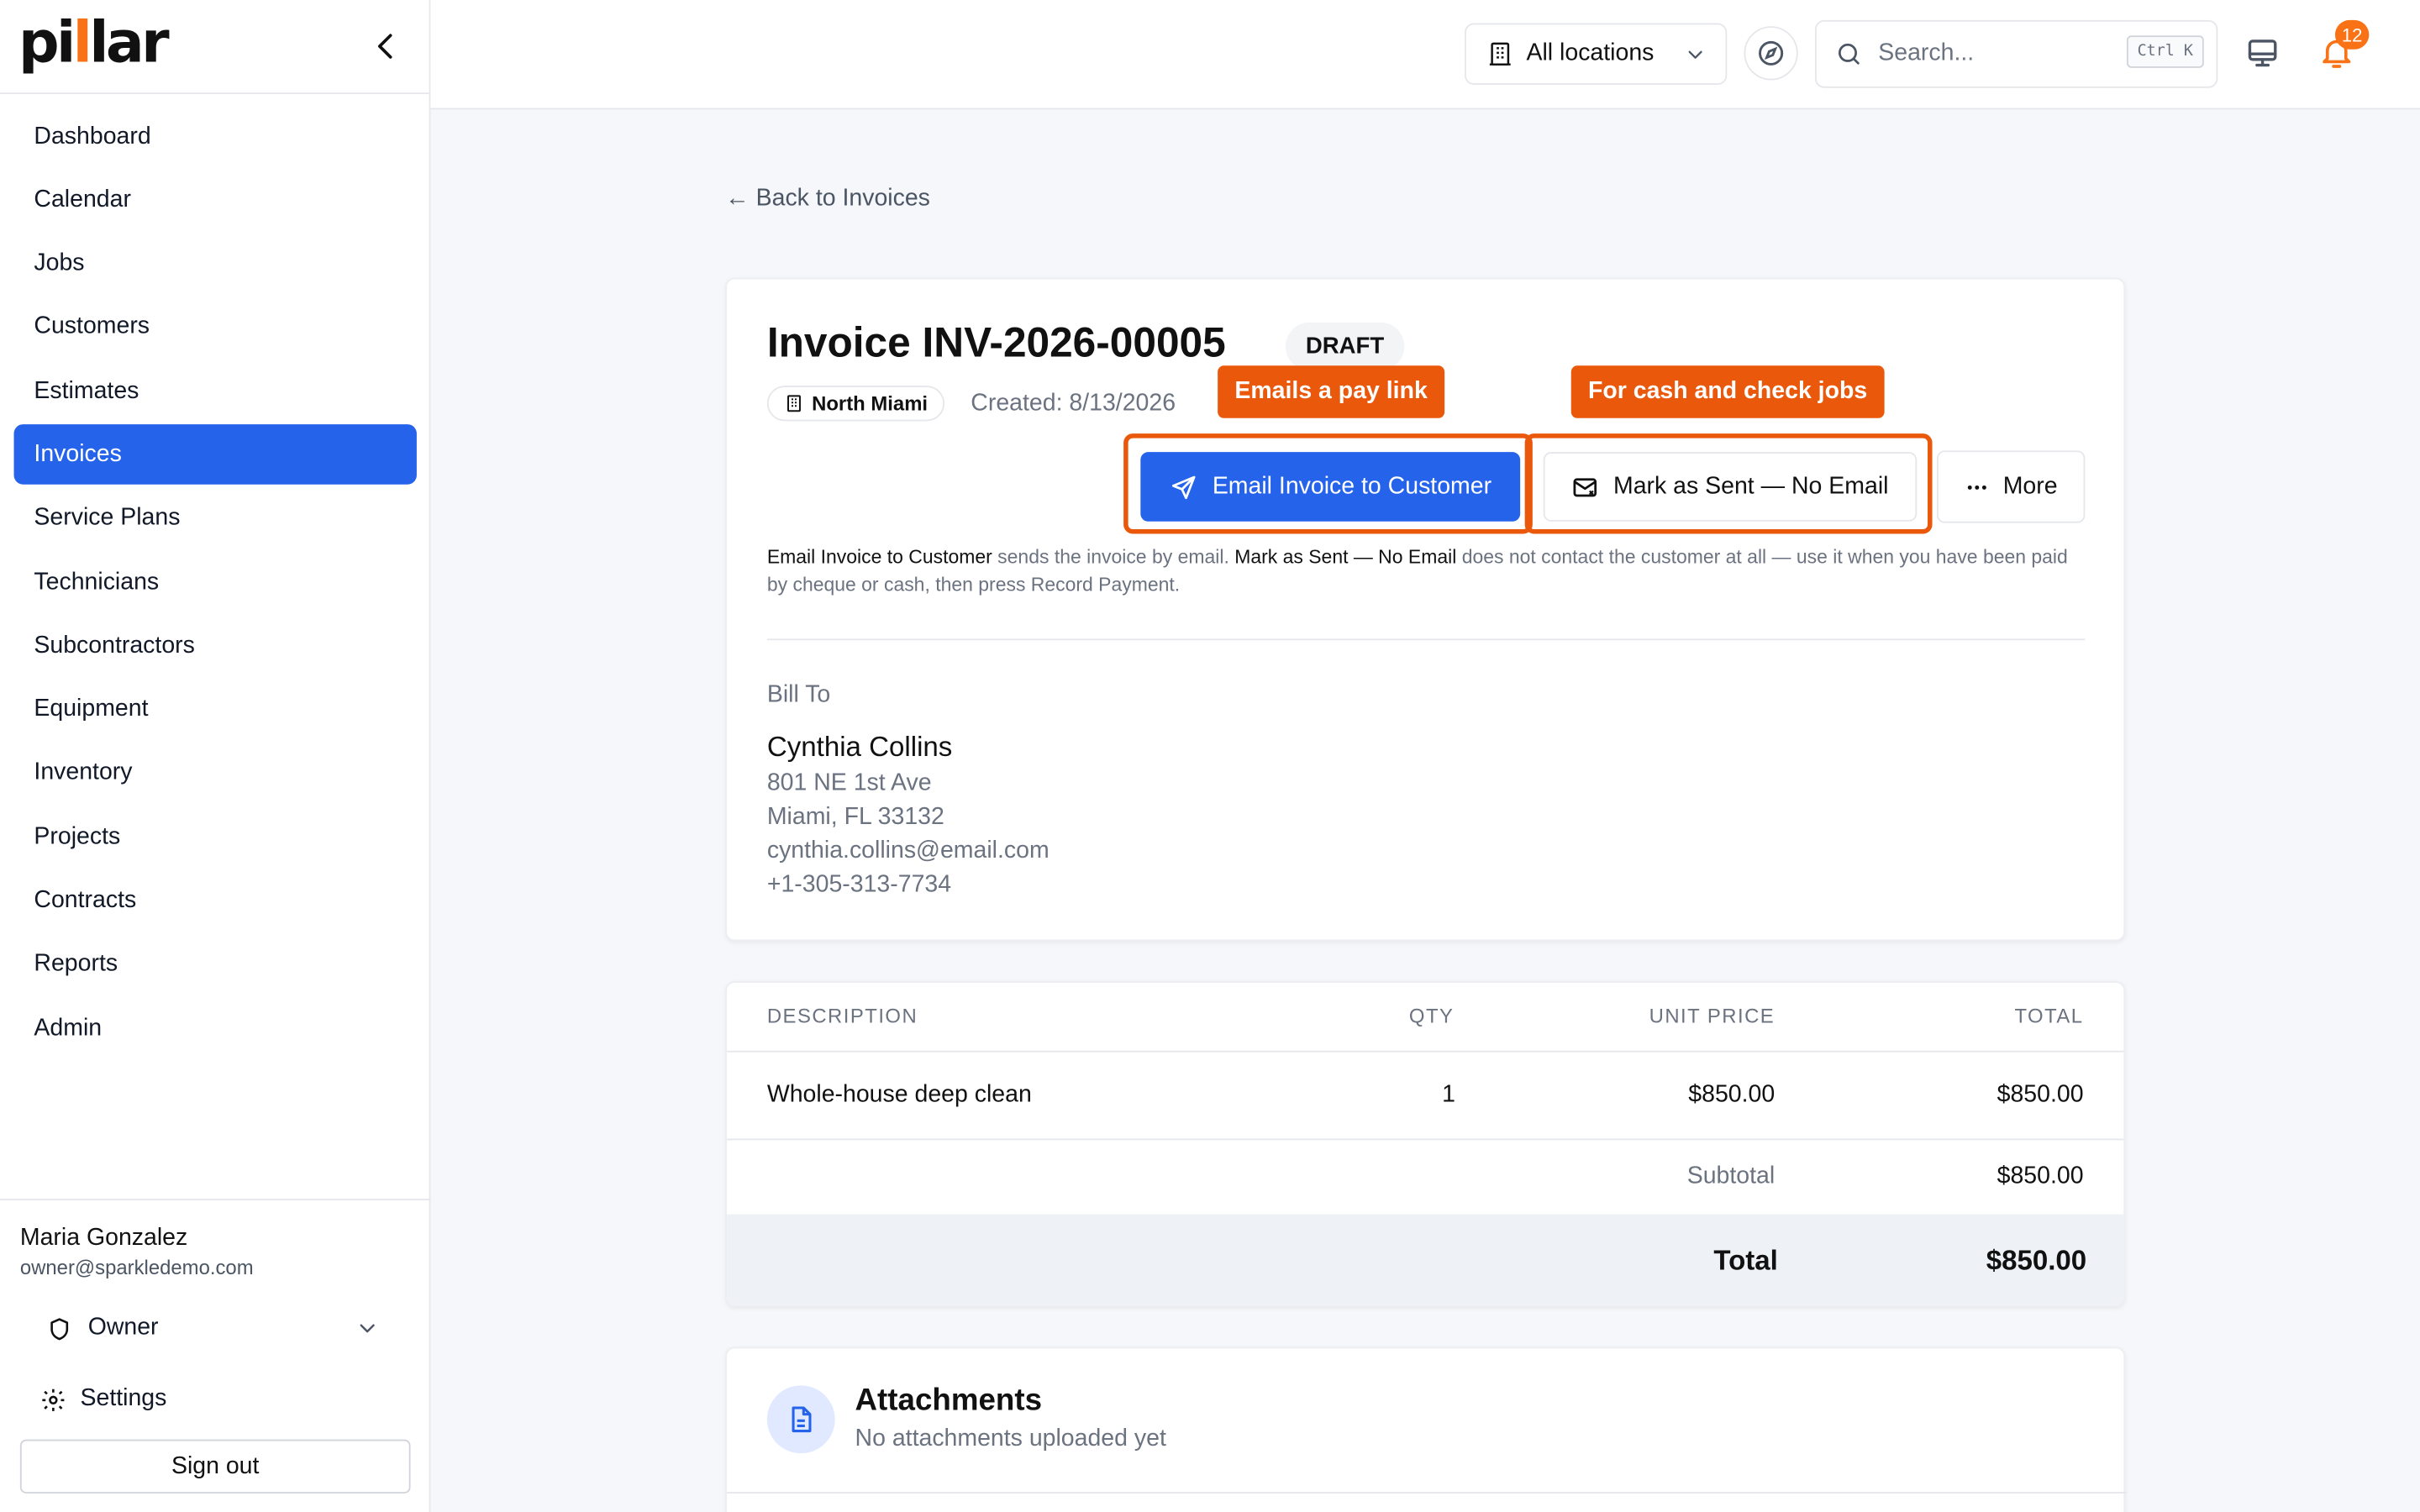 This screenshot has height=1512, width=2420. I want to click on sidebar-item-service-plans: Service Plans, so click(216, 519).